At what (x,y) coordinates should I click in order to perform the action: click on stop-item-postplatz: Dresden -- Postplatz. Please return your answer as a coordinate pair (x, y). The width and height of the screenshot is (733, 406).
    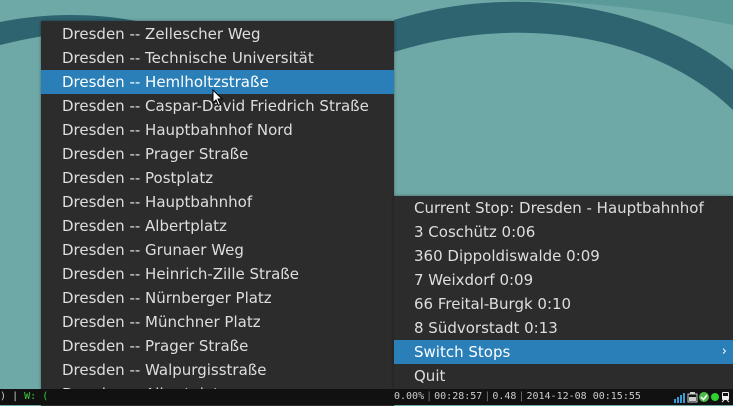
    Looking at the image, I should click on (217, 178).